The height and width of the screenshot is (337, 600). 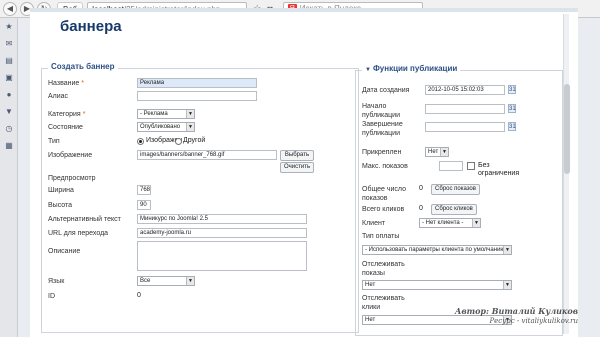 What do you see at coordinates (200, 206) in the screenshot?
I see `height-row: Высота 90` at bounding box center [200, 206].